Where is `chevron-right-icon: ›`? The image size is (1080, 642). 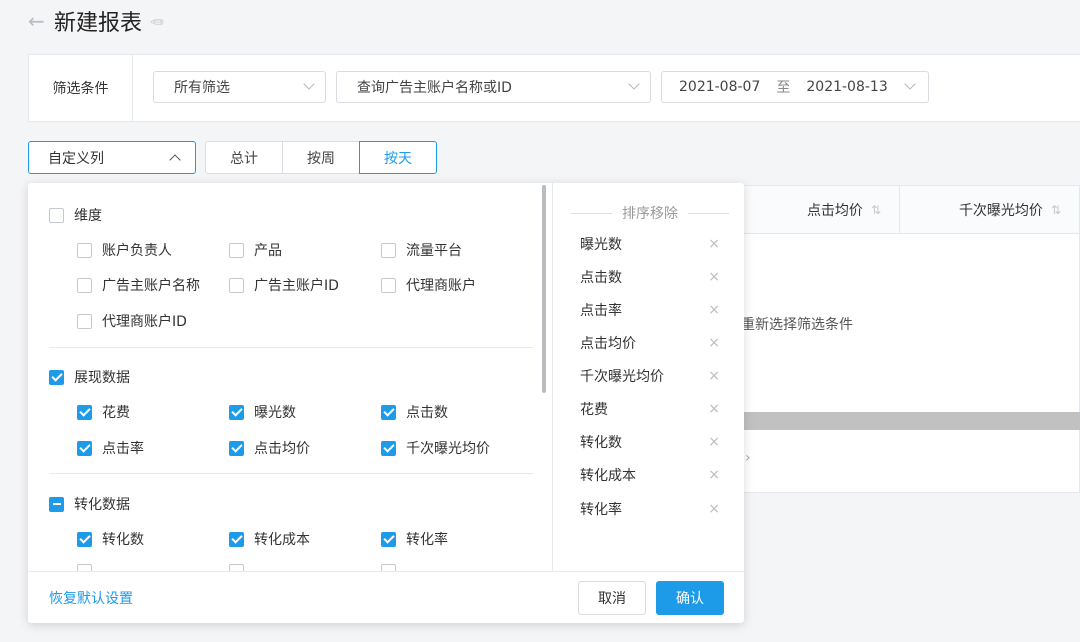
chevron-right-icon: › is located at coordinates (748, 458).